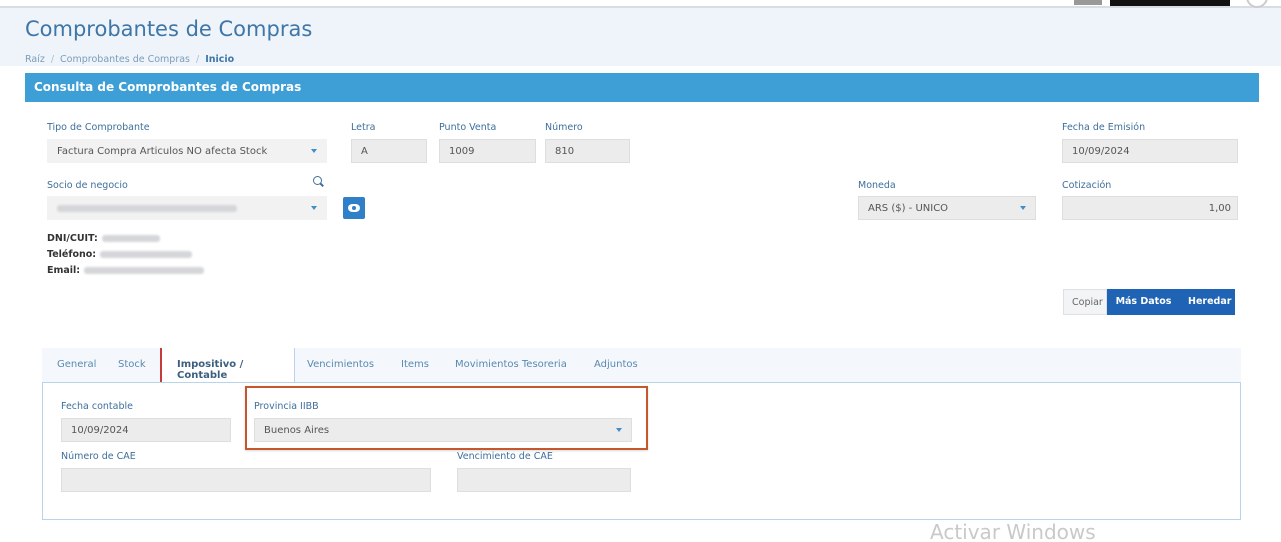 The height and width of the screenshot is (542, 1281). Describe the element at coordinates (317, 180) in the screenshot. I see `search-icon` at that location.